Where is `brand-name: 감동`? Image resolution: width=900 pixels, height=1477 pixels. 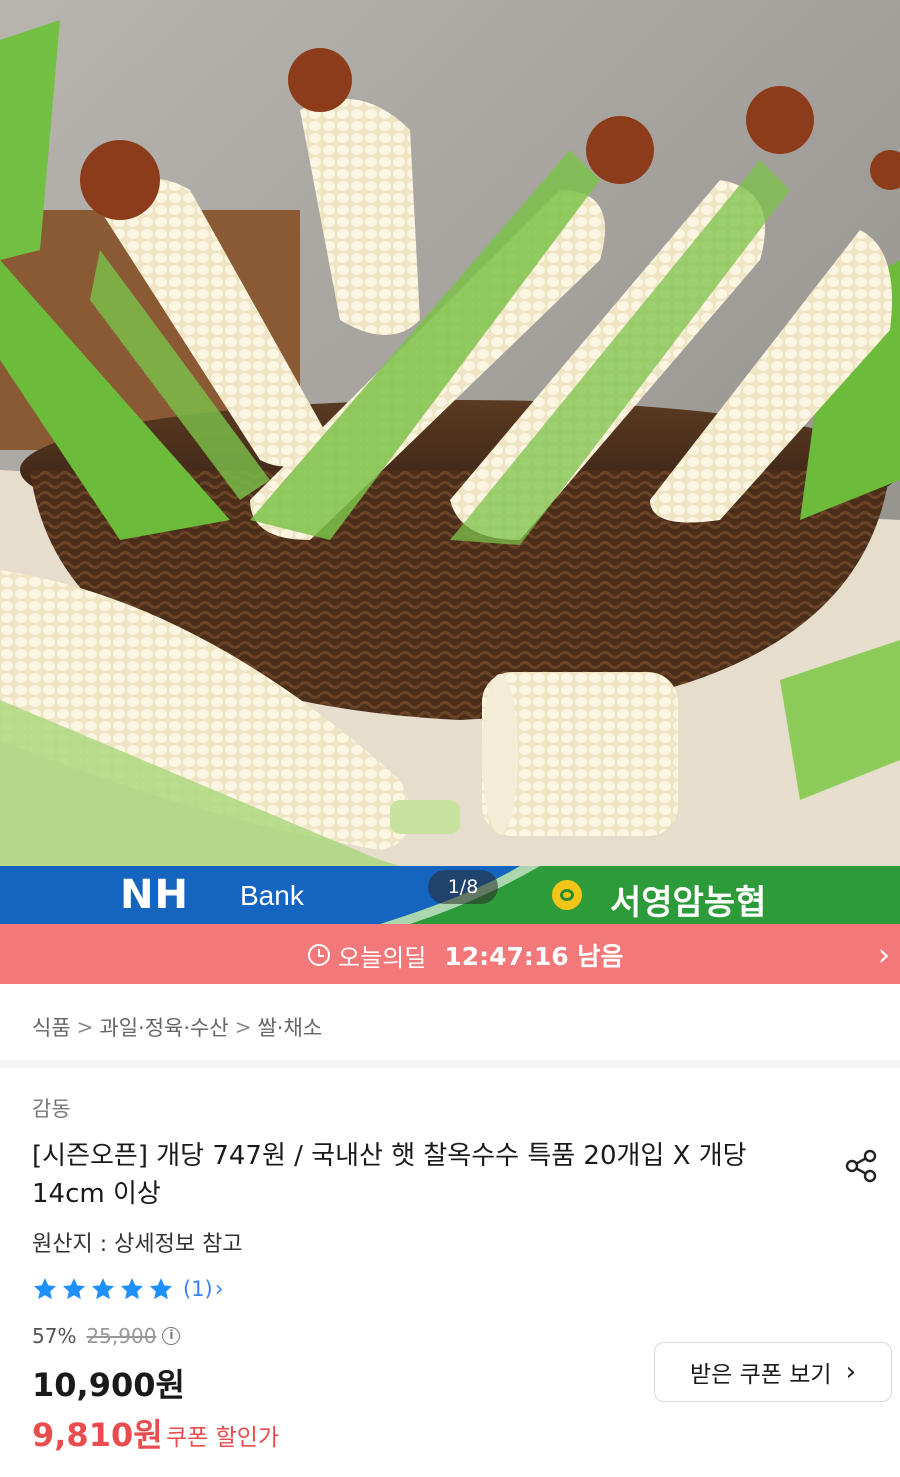
brand-name: 감동 is located at coordinates (51, 1108).